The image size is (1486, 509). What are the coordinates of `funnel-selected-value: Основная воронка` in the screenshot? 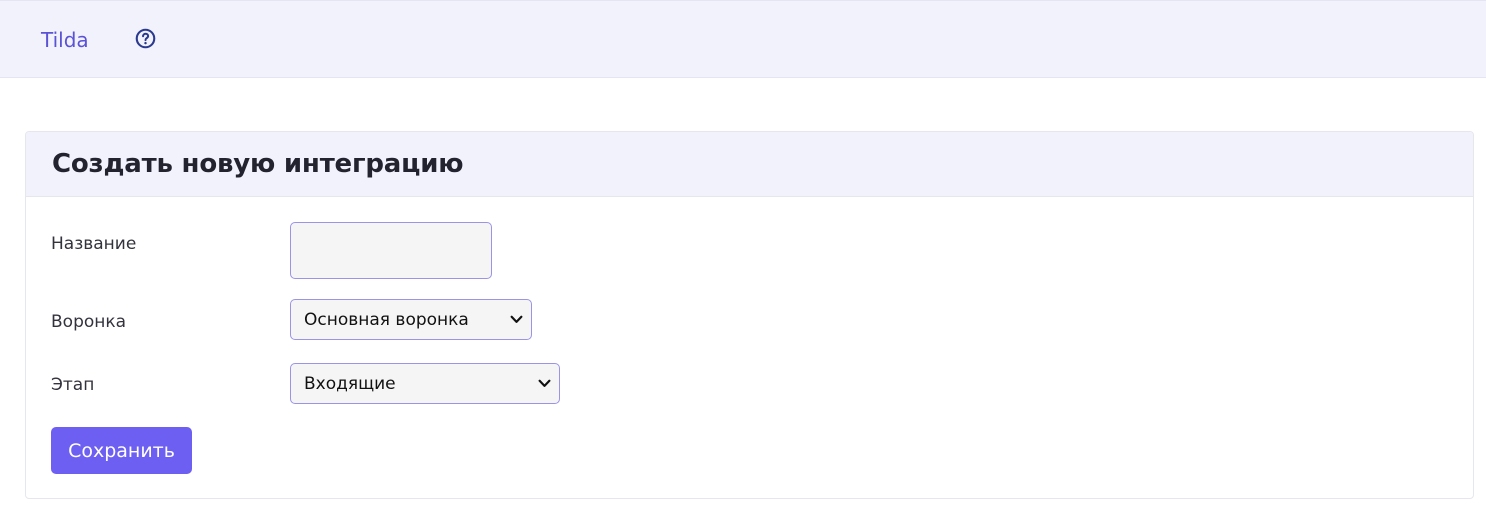 It's located at (386, 319).